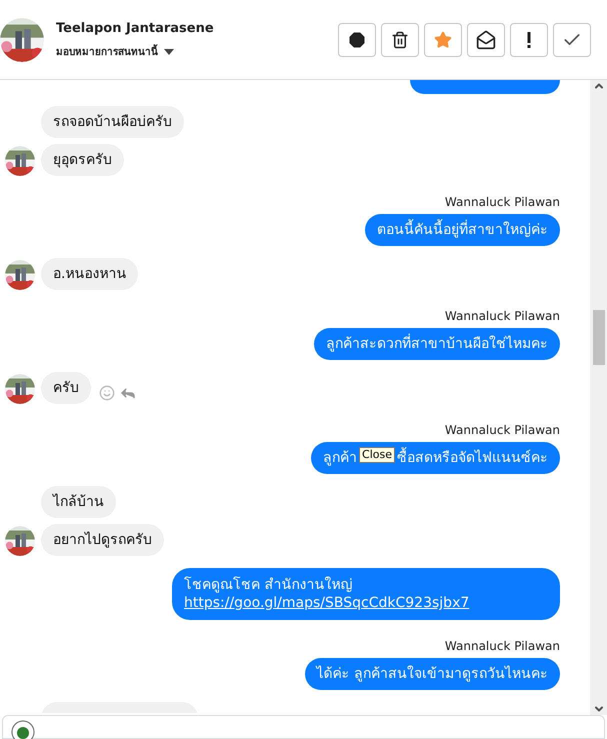 The image size is (607, 739). What do you see at coordinates (135, 52) in the screenshot?
I see `assign-dropdown: มอบหมายการสนทนานี้` at bounding box center [135, 52].